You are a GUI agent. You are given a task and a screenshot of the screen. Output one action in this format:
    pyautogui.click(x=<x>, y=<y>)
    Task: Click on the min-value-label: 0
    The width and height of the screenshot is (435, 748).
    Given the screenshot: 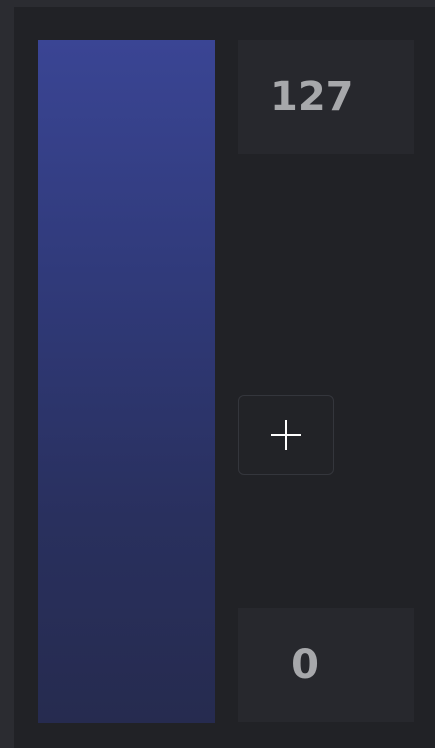 What is the action you would take?
    pyautogui.click(x=305, y=665)
    